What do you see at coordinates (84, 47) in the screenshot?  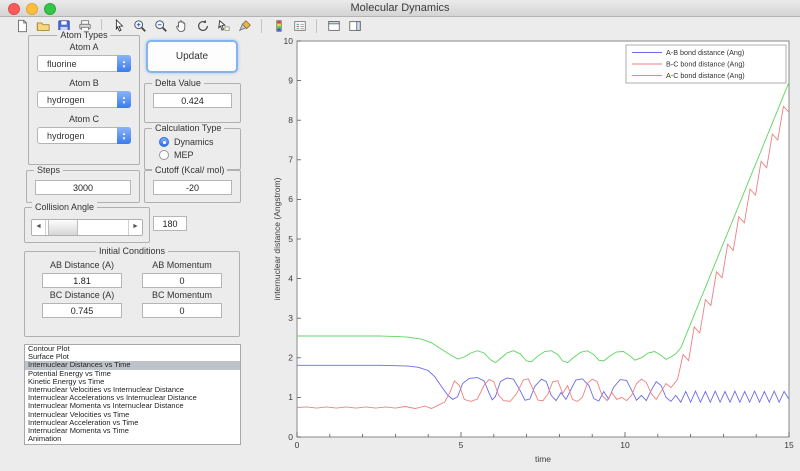 I see `atom-a-label: Atom A` at bounding box center [84, 47].